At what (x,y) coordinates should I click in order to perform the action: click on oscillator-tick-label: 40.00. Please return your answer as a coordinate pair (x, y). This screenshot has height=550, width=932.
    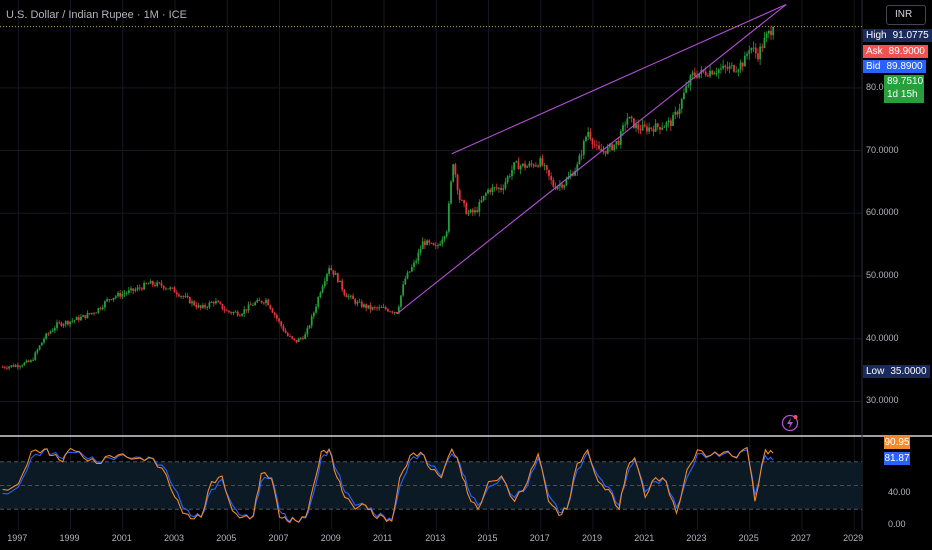
    Looking at the image, I should click on (899, 492).